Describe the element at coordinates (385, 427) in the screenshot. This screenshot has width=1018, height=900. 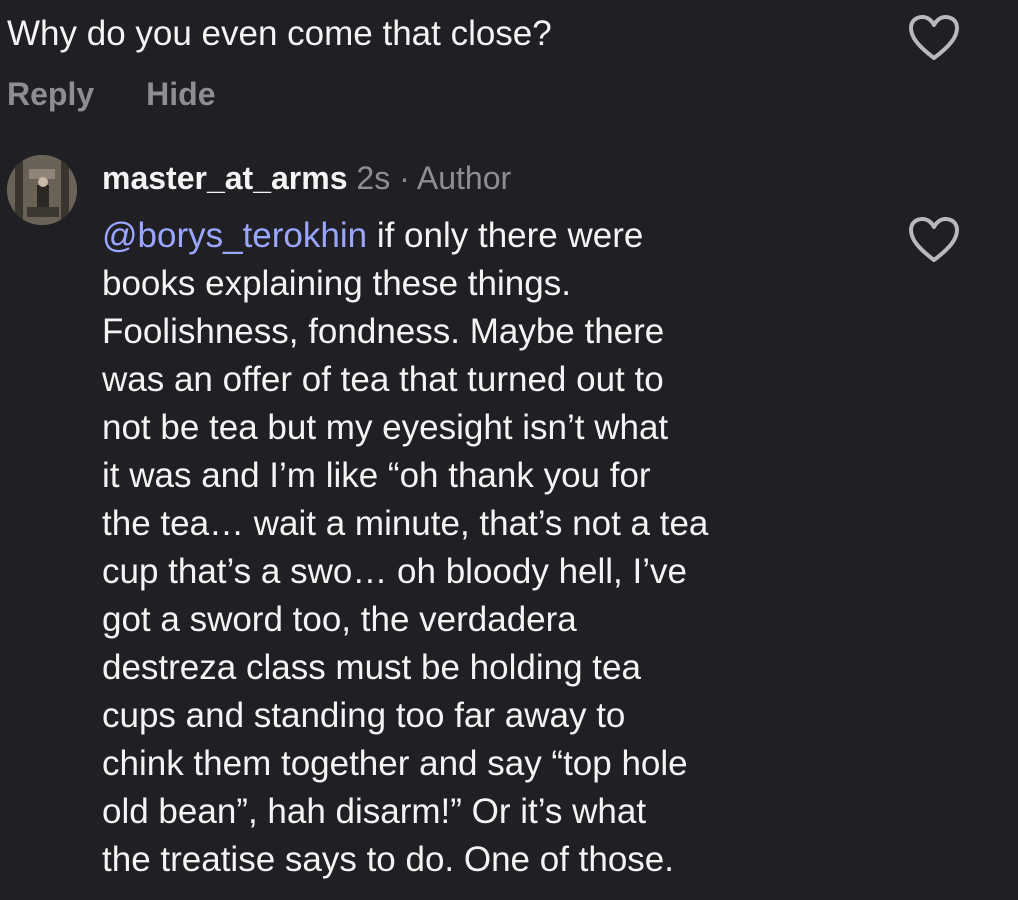
I see `reply-line: not be tea but my eyesight isn’t what` at that location.